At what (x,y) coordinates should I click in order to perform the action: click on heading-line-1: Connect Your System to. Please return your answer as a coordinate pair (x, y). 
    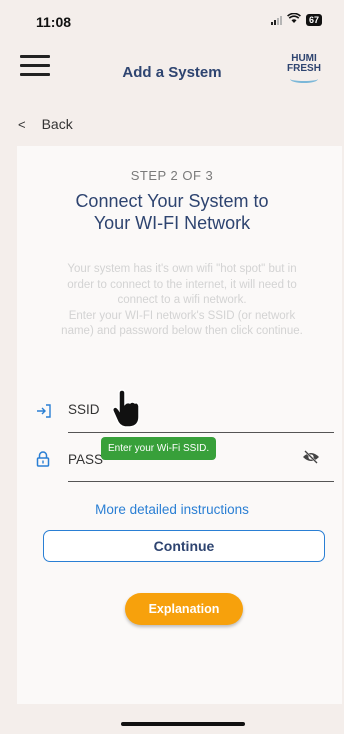
    Looking at the image, I should click on (172, 201).